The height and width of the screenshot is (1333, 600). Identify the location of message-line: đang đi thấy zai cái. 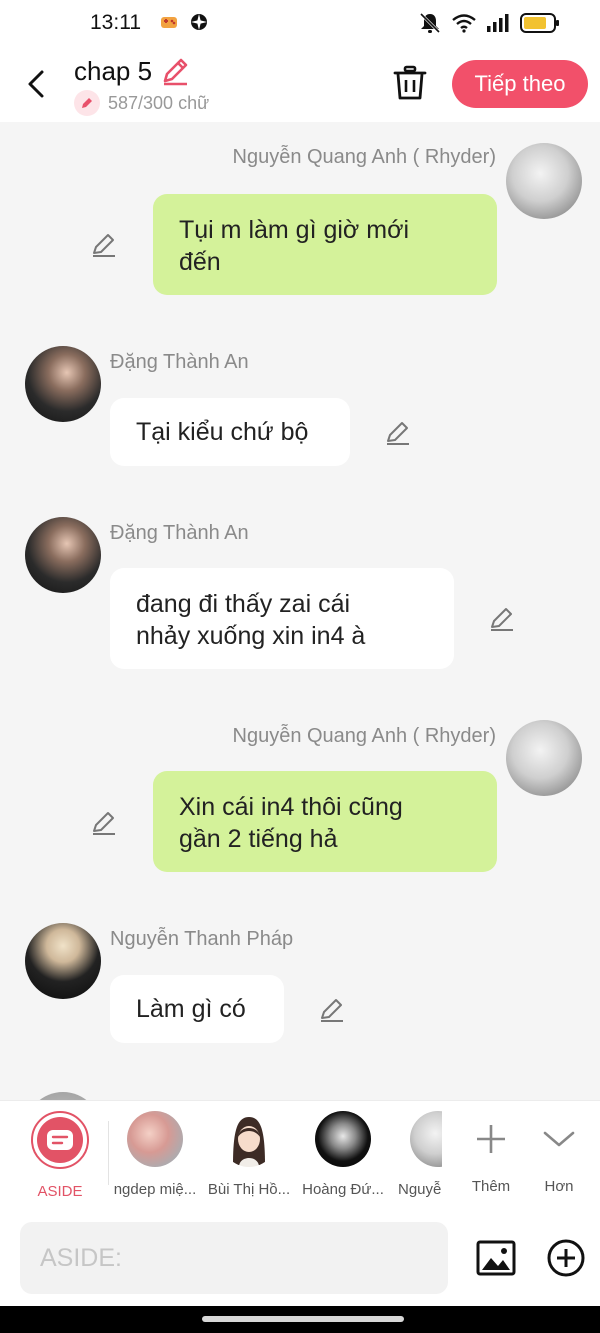
(243, 604).